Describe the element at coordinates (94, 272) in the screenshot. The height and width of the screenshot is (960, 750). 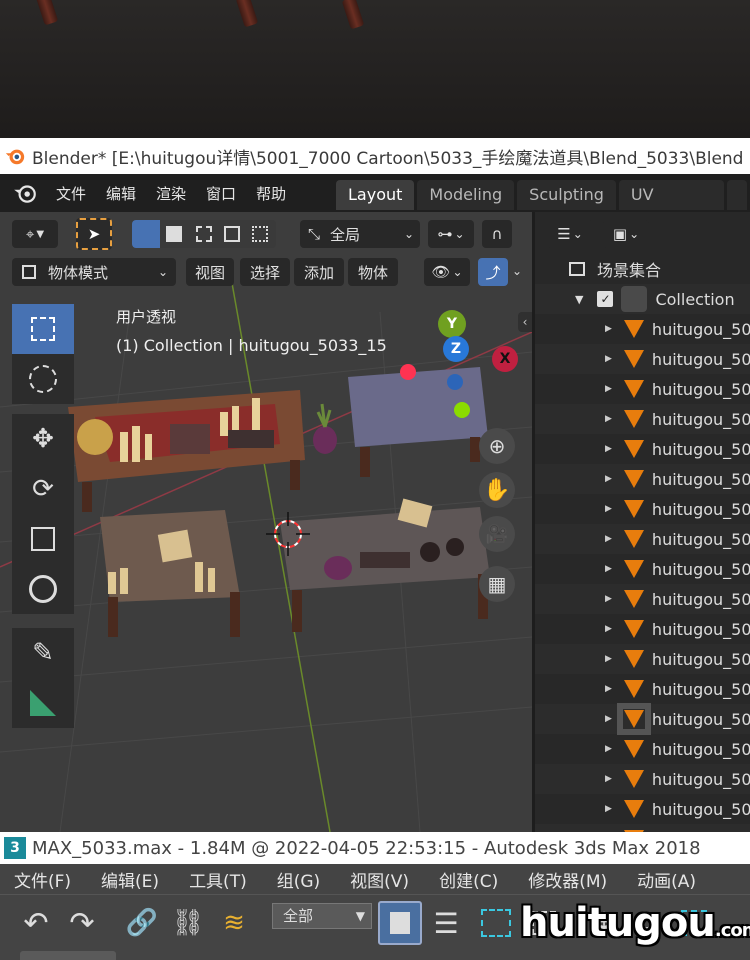
I see `mode-dropdown: 物体模式 ⌄` at that location.